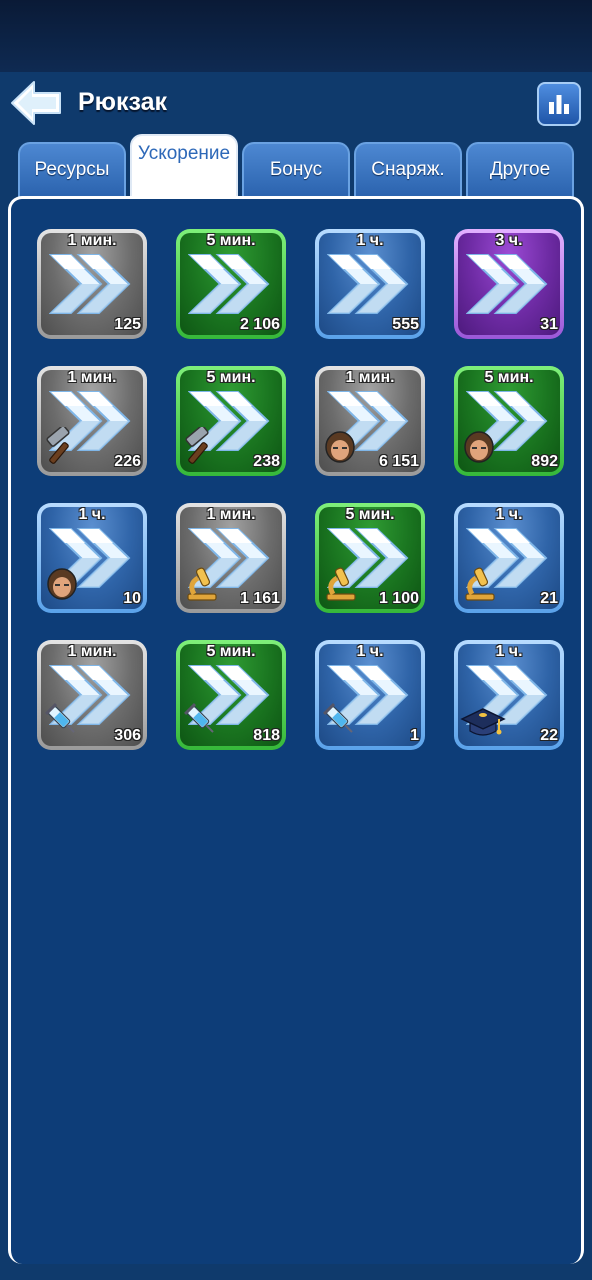 The image size is (592, 1280). What do you see at coordinates (231, 421) in the screenshot?
I see `speedup-item: 5 мин. 238` at bounding box center [231, 421].